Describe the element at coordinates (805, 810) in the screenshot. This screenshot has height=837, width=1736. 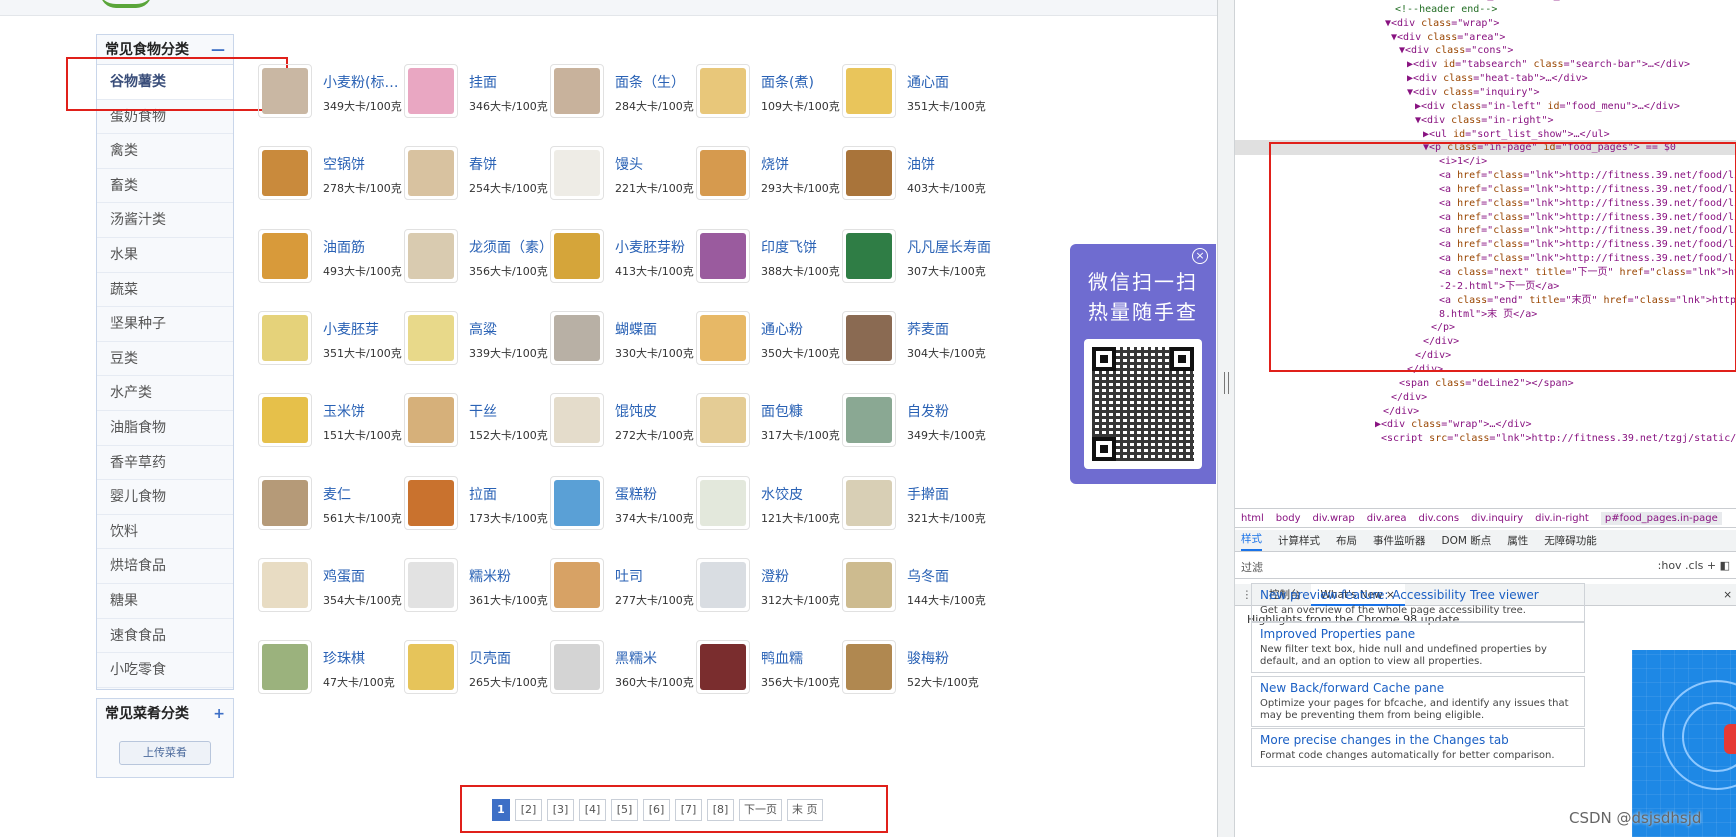
I see `last-page-button: 末 页` at that location.